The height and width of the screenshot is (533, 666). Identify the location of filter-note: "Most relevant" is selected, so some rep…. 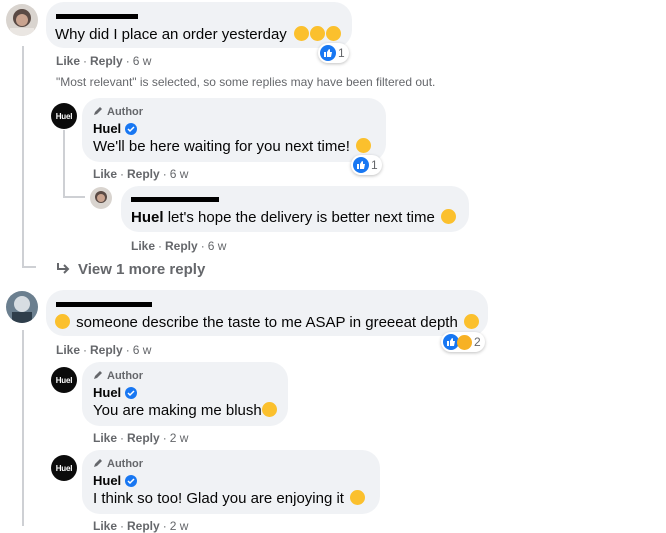
(246, 82).